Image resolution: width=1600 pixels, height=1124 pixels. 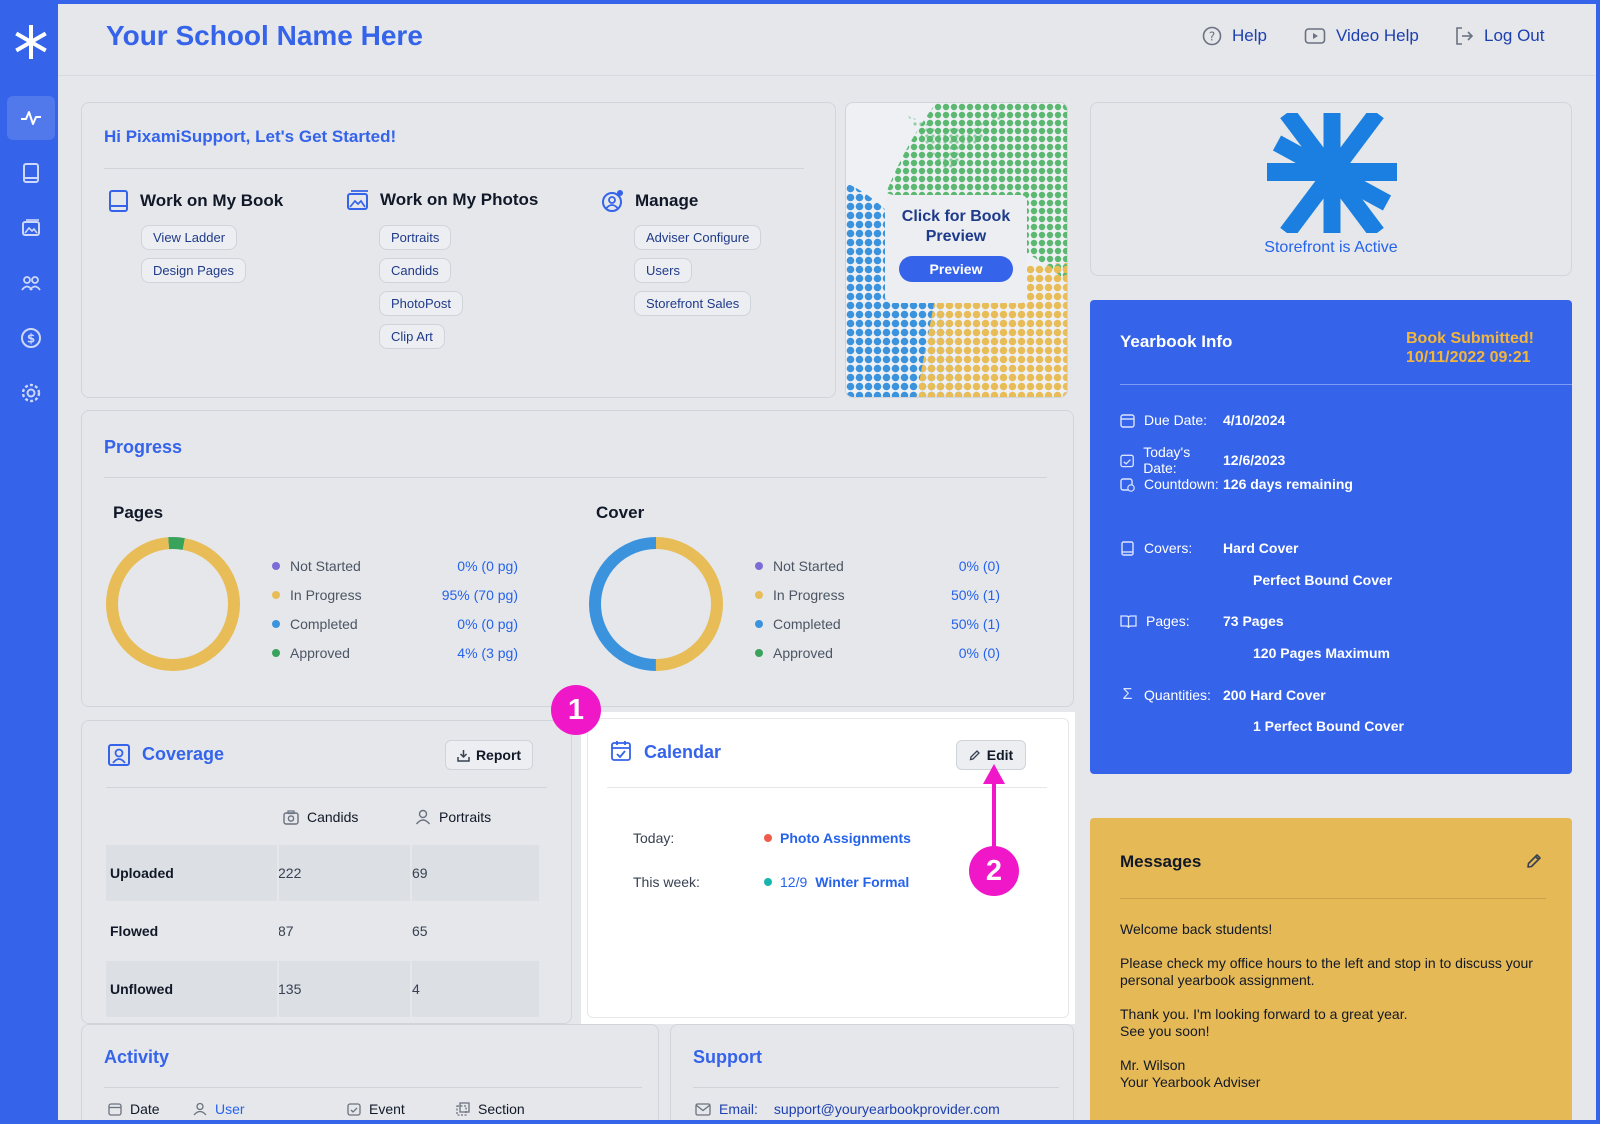 What do you see at coordinates (621, 751) in the screenshot?
I see `calendar-icon` at bounding box center [621, 751].